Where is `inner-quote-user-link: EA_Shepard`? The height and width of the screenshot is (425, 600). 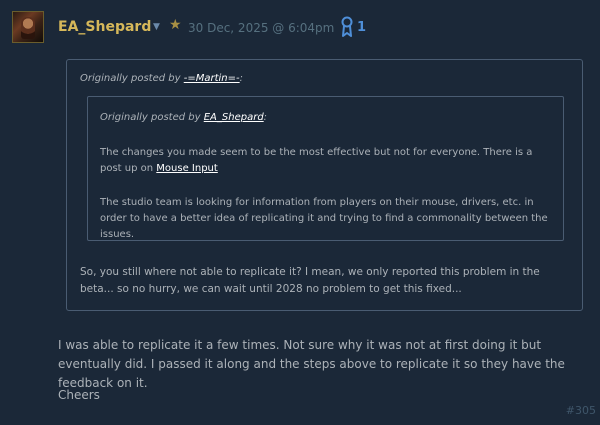 inner-quote-user-link: EA_Shepard is located at coordinates (234, 117).